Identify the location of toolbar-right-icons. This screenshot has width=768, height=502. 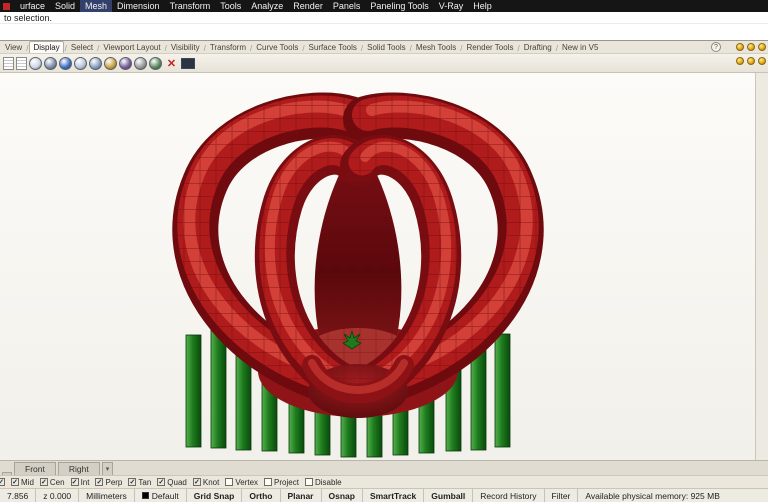
(751, 61).